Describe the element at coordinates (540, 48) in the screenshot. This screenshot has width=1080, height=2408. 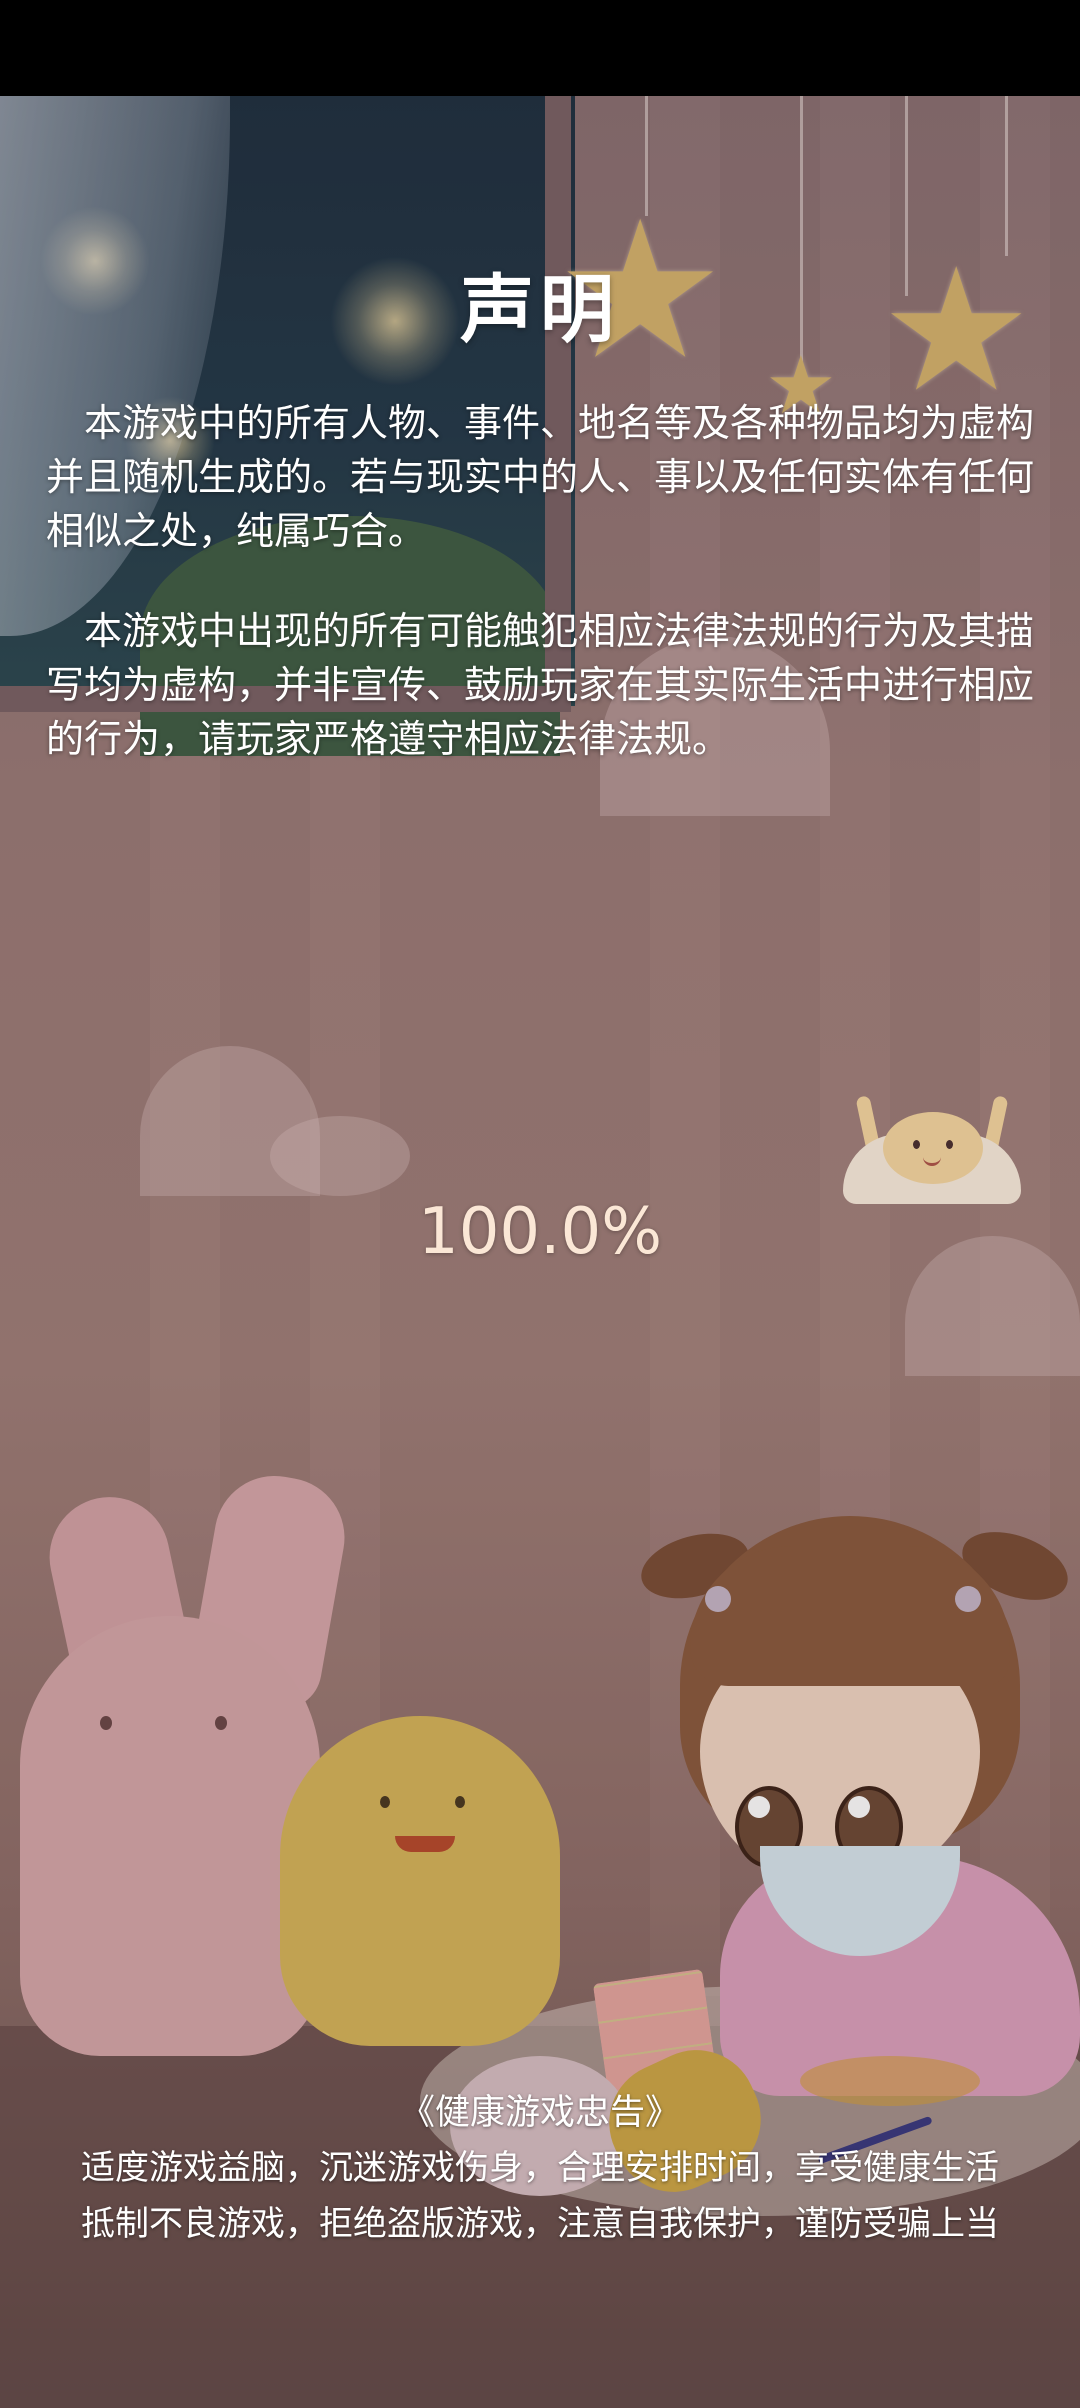
I see `status-bar` at that location.